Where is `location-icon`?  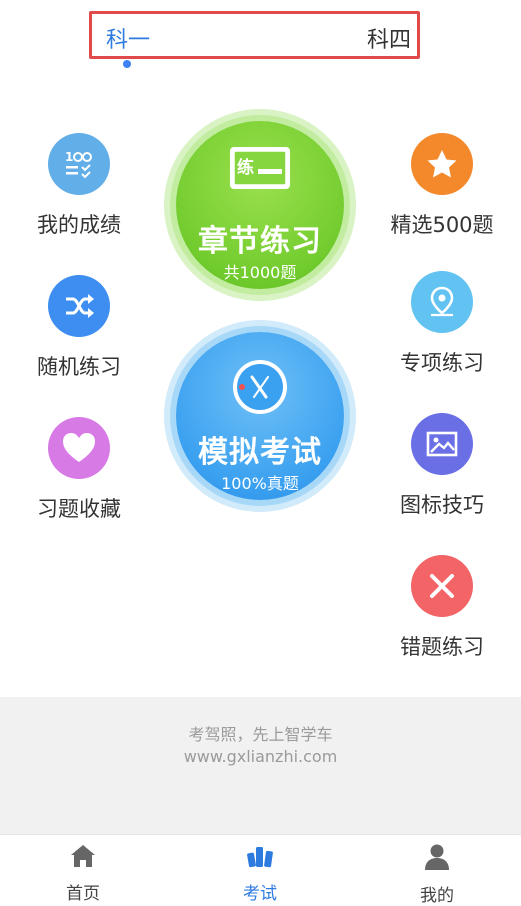
location-icon is located at coordinates (442, 302).